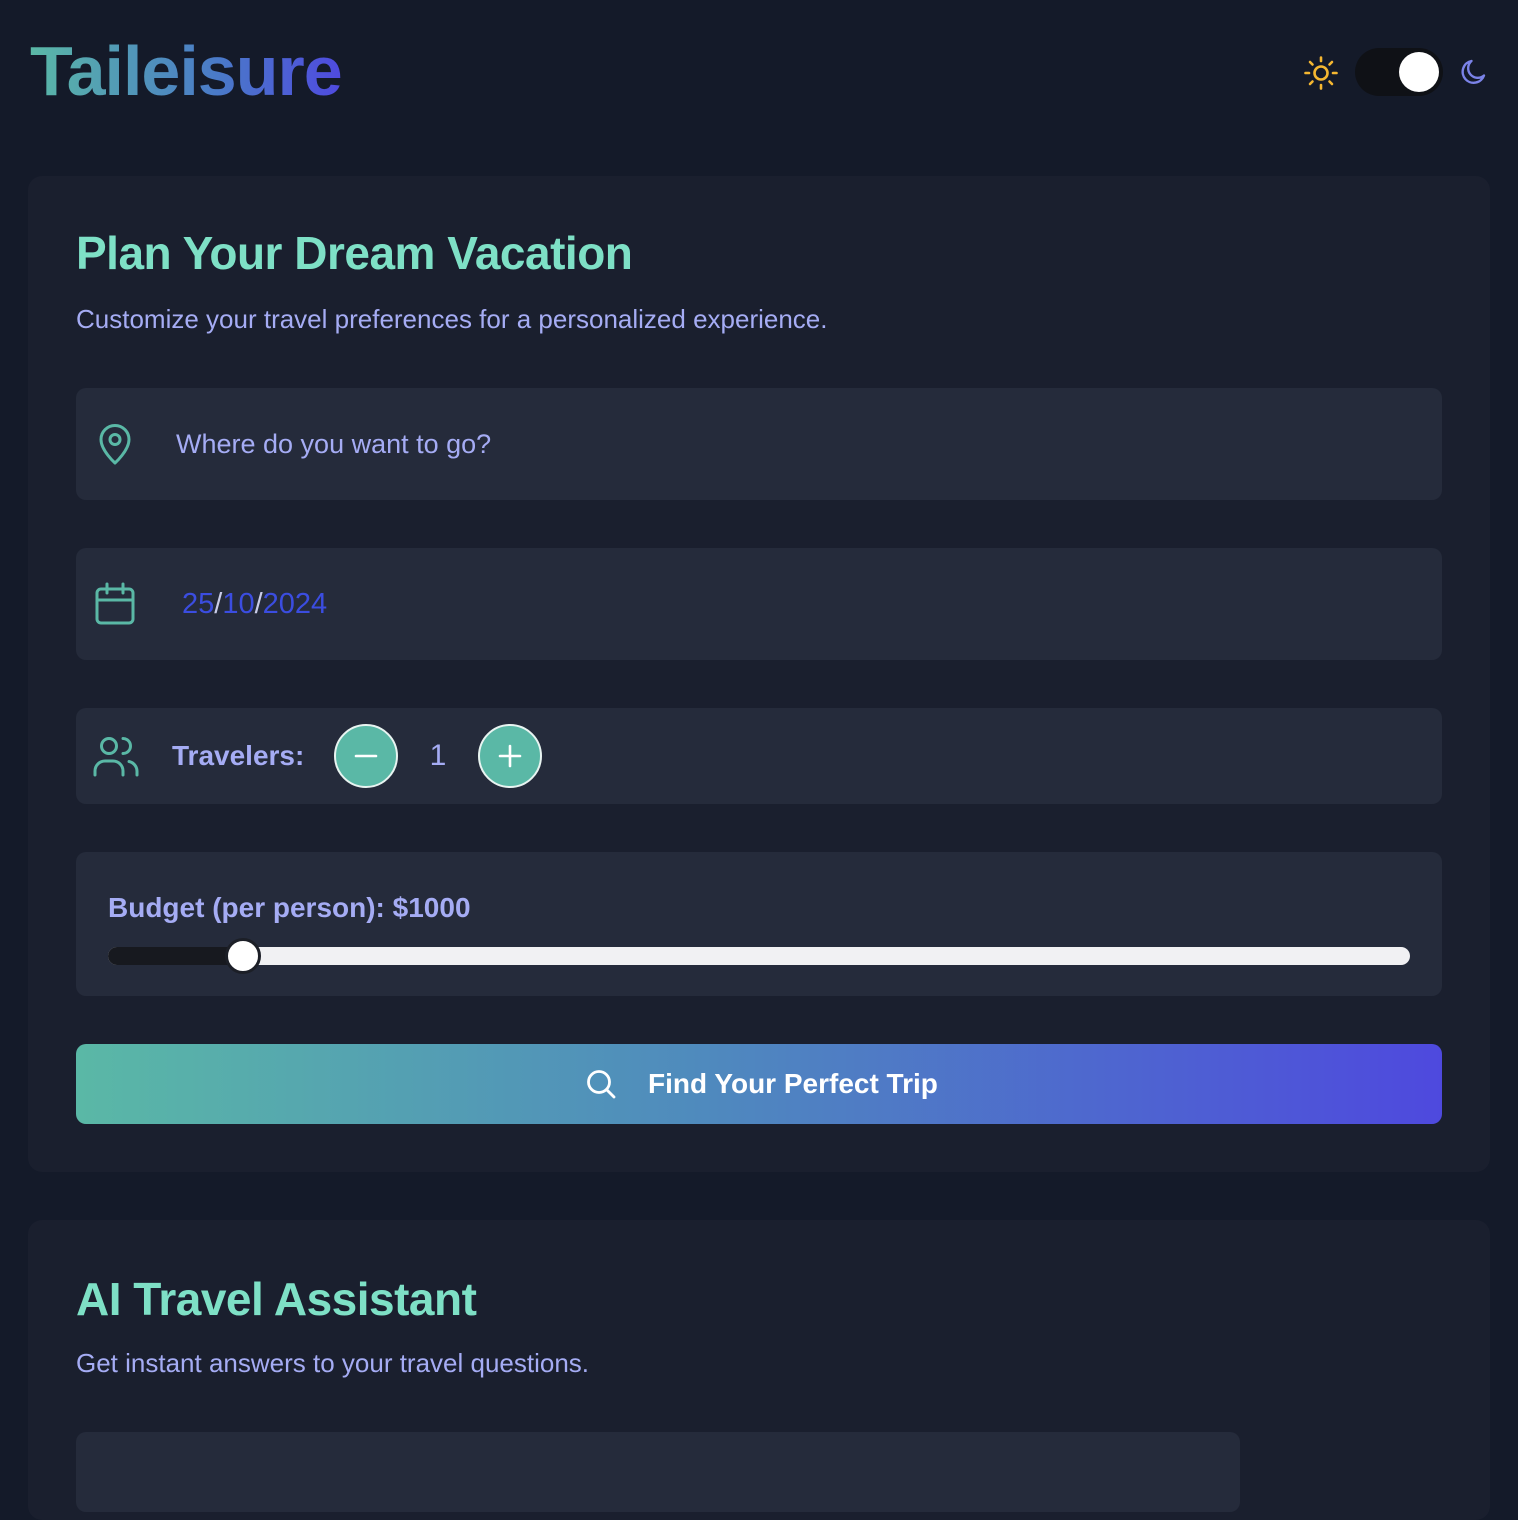 The image size is (1518, 1520). I want to click on moon-icon, so click(1474, 72).